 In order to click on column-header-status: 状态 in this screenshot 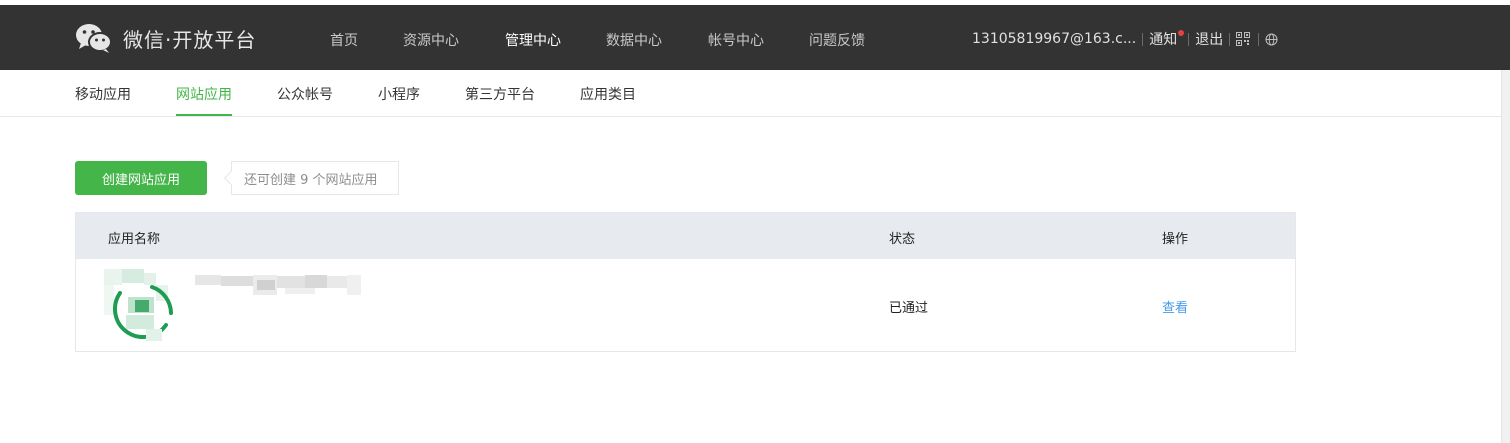, I will do `click(902, 239)`.